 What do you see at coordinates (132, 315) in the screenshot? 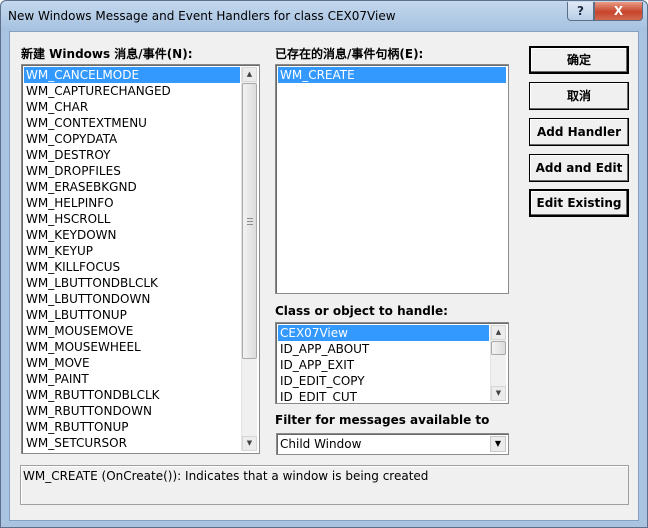
I see `list-item: WM_LBUTTONUP` at bounding box center [132, 315].